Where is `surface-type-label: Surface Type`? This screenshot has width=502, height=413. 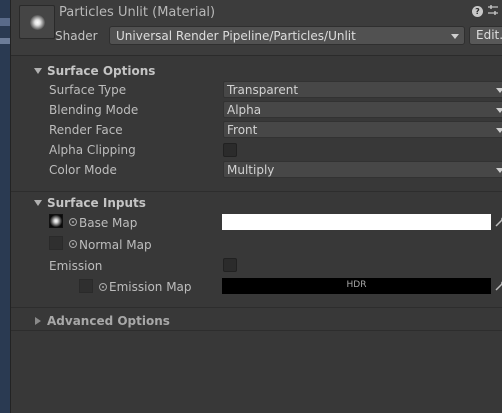 surface-type-label: Surface Type is located at coordinates (88, 90).